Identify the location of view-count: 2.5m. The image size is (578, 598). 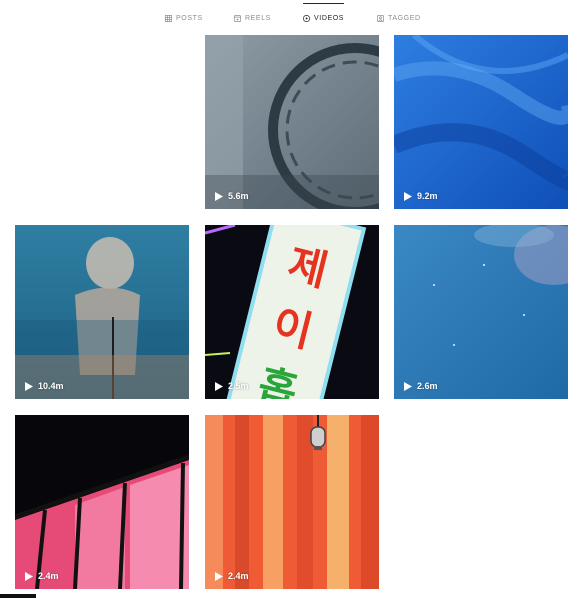
(232, 386).